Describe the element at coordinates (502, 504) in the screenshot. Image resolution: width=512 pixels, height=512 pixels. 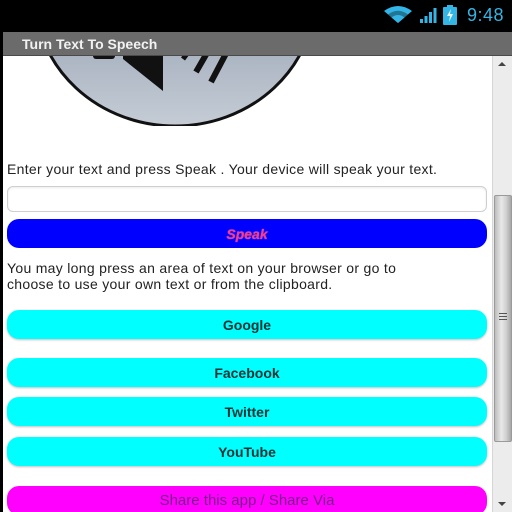
I see `scroll-down-arrow-icon` at that location.